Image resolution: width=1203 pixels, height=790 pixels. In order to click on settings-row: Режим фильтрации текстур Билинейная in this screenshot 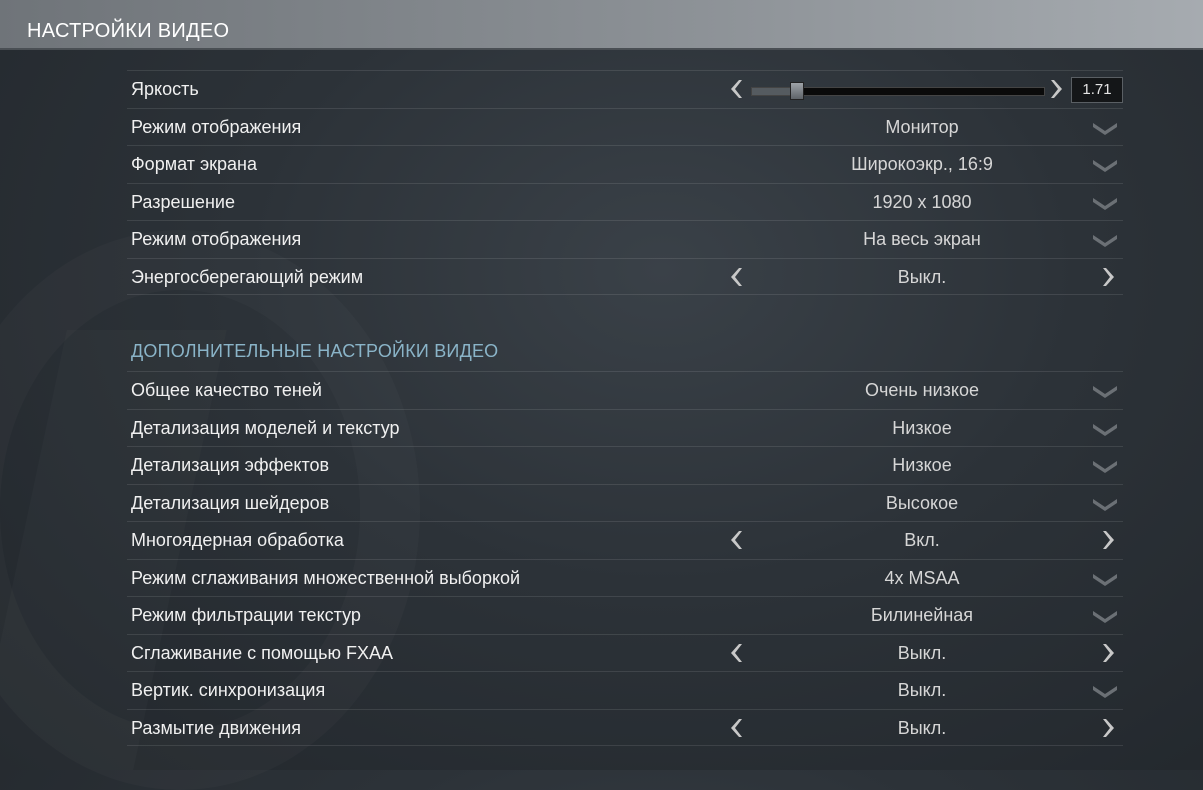, I will do `click(625, 615)`.